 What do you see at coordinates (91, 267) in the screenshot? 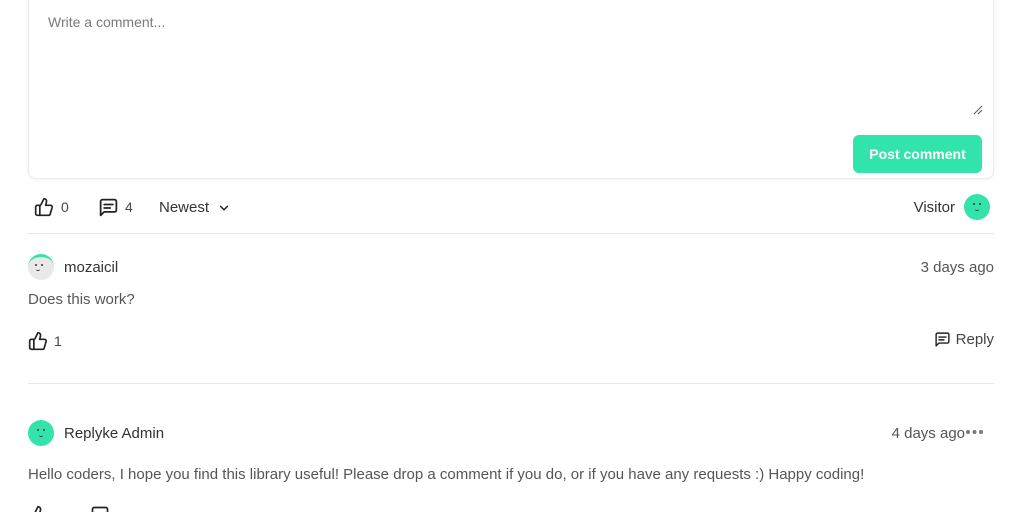
I see `comment-author: mozaicil` at bounding box center [91, 267].